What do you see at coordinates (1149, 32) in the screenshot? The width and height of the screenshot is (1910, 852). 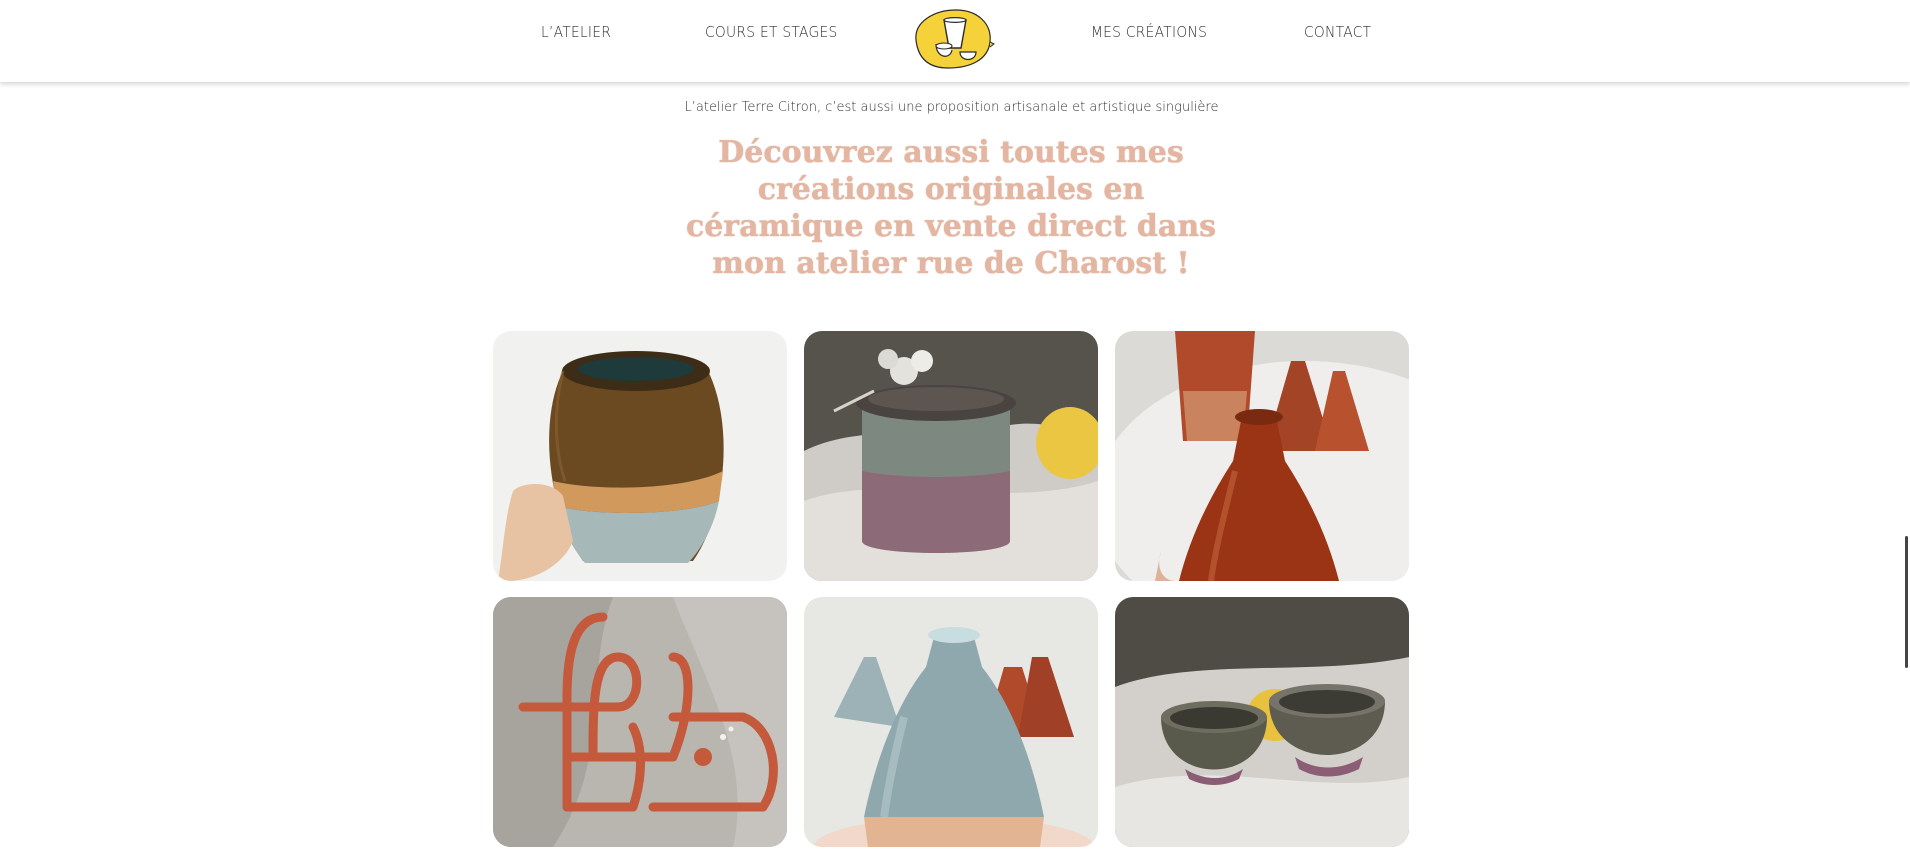 I see `nav-link-mes-creations: MES CRÉATIONS` at bounding box center [1149, 32].